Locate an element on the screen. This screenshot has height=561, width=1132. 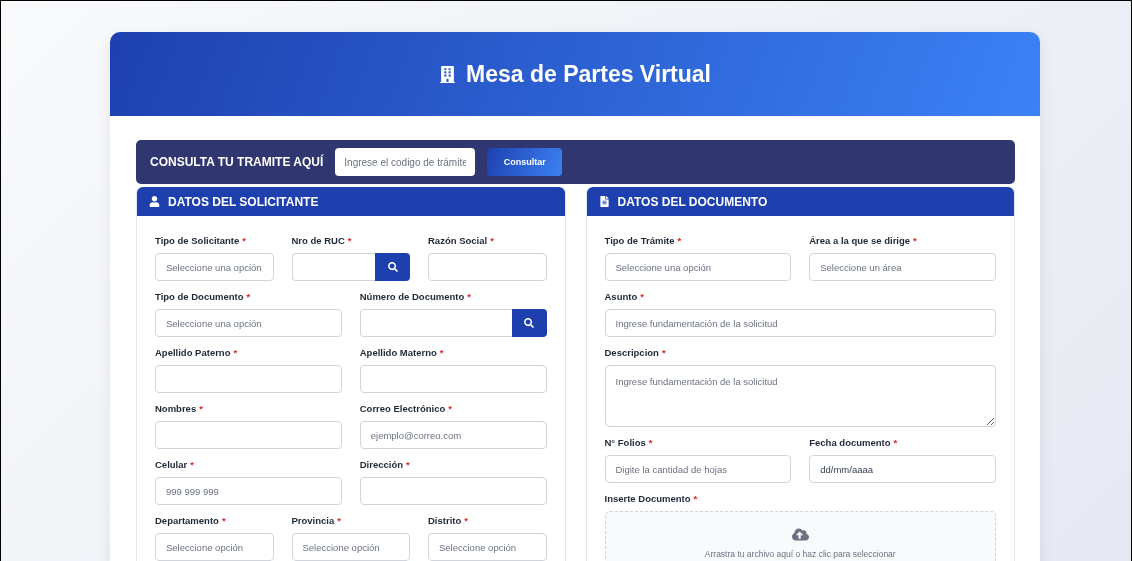
input-field: ejemplo@correo.com is located at coordinates (453, 435).